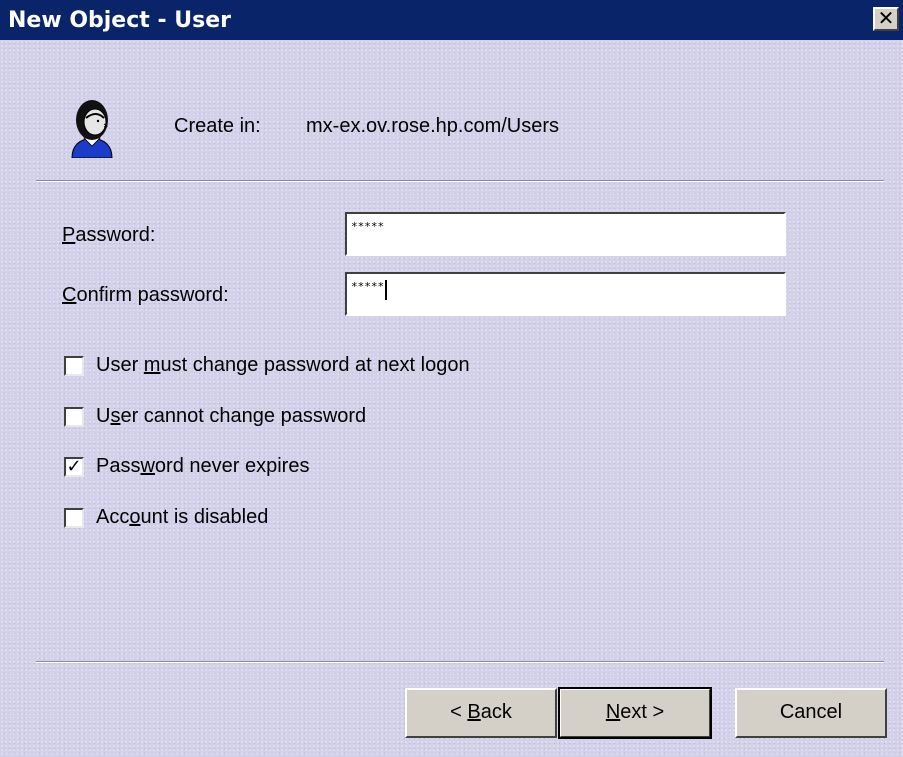 This screenshot has width=903, height=757. What do you see at coordinates (147, 466) in the screenshot?
I see `never-expires-label-accel: w` at bounding box center [147, 466].